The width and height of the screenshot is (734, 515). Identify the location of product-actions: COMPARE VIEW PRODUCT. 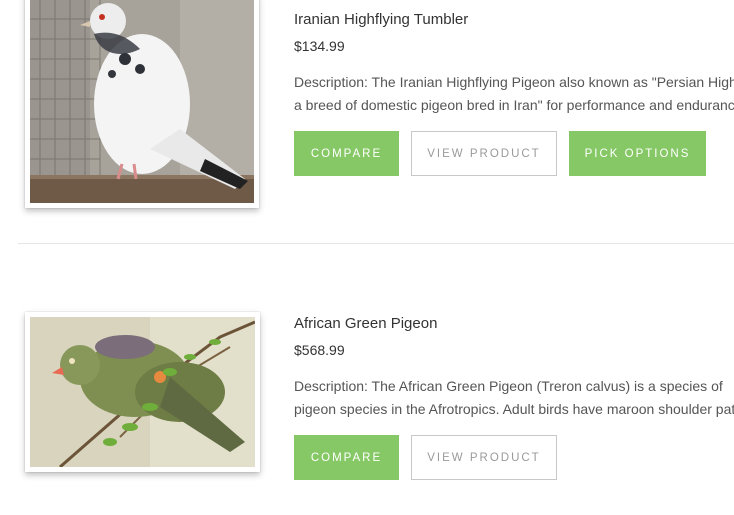
(514, 457).